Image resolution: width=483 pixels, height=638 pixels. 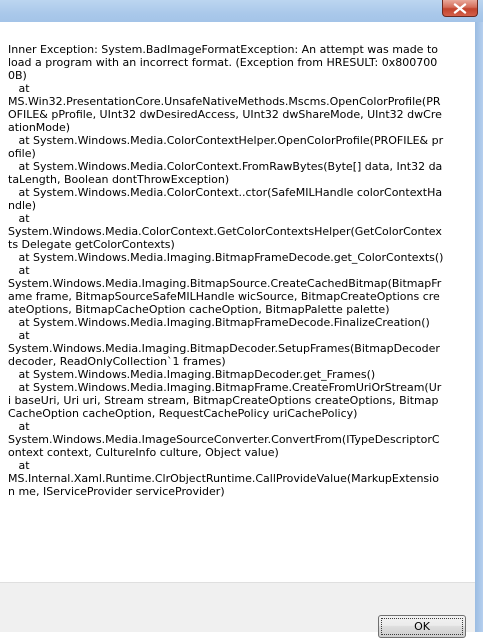 I want to click on dialog-footer: OK, so click(x=237, y=610).